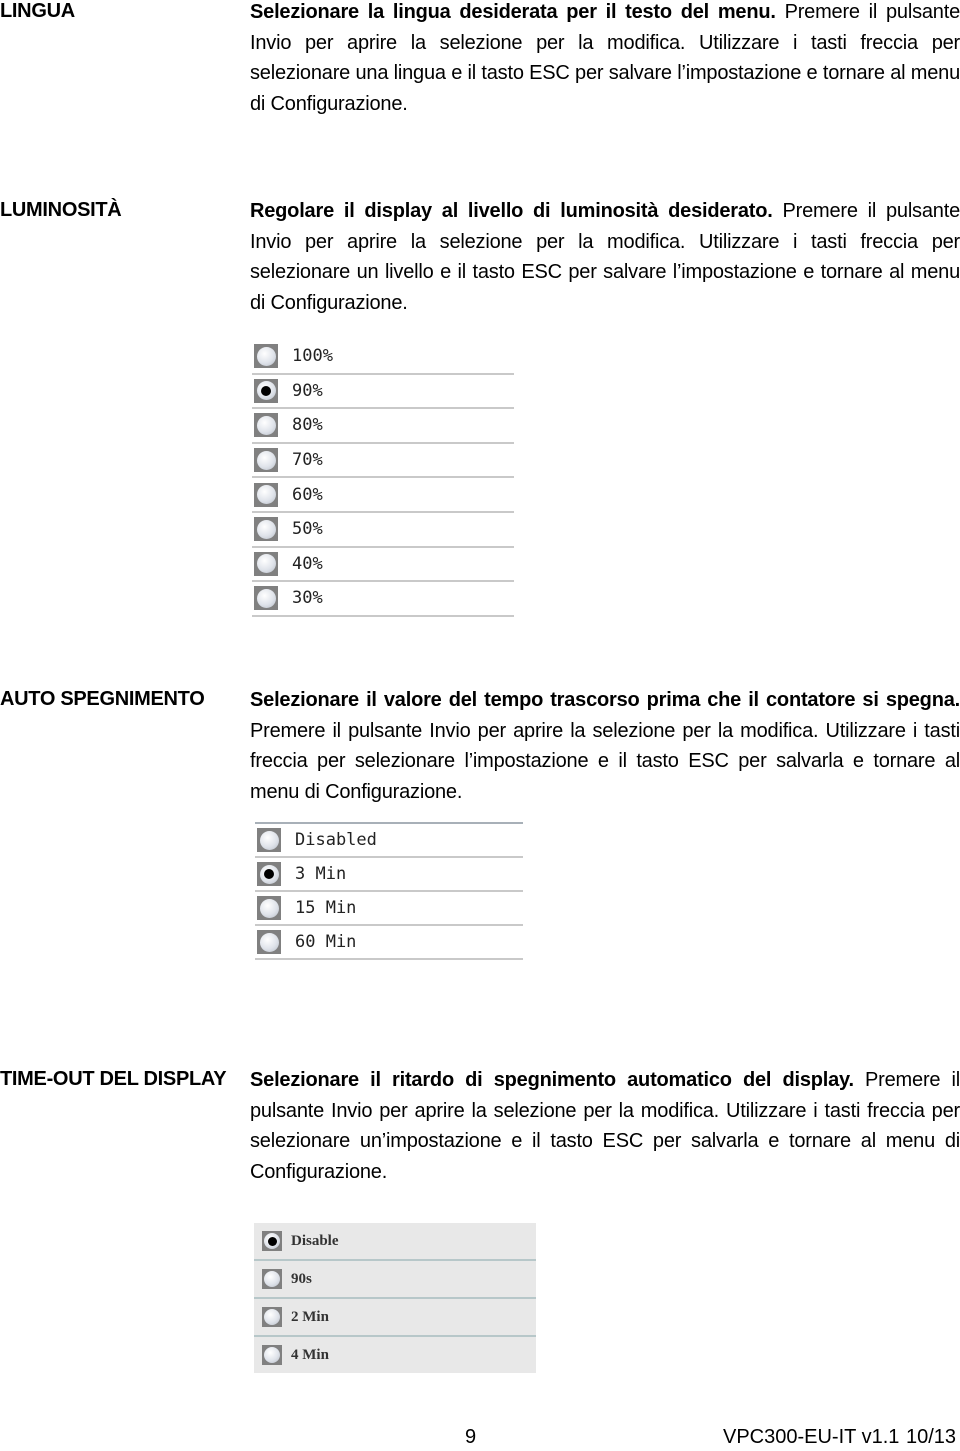 The width and height of the screenshot is (960, 1451). Describe the element at coordinates (383, 495) in the screenshot. I see `radio-option: 60%` at that location.